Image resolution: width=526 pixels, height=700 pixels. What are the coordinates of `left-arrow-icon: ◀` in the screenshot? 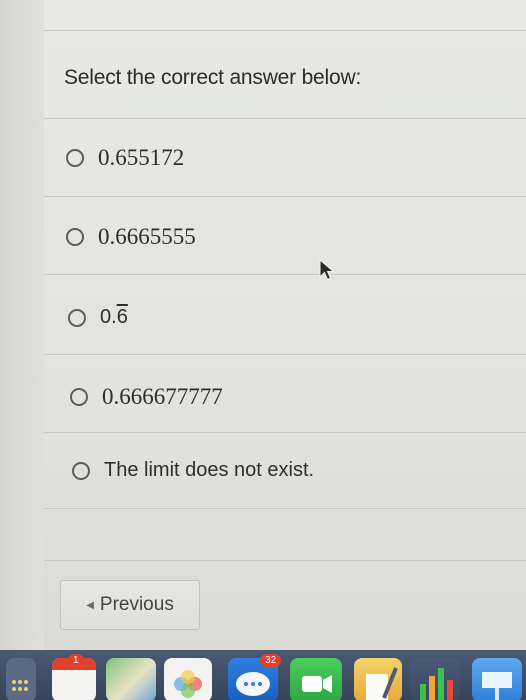 It's located at (90, 605).